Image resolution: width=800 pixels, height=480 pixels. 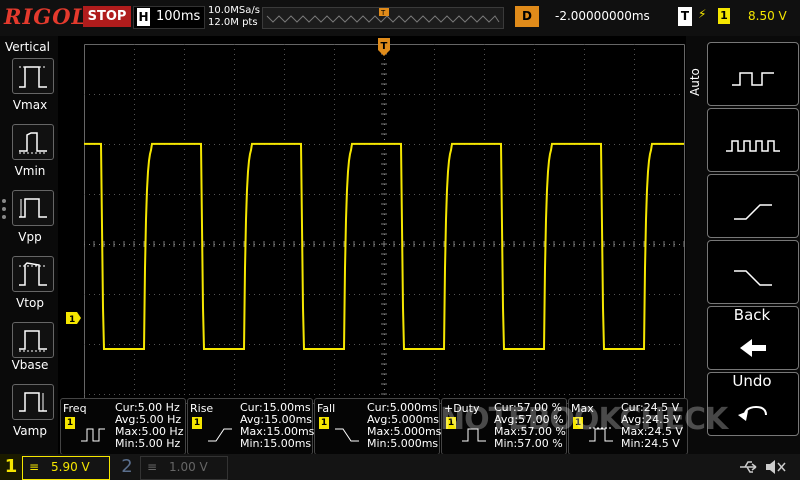 What do you see at coordinates (702, 14) in the screenshot?
I see `rising-edge-icon: ⚡` at bounding box center [702, 14].